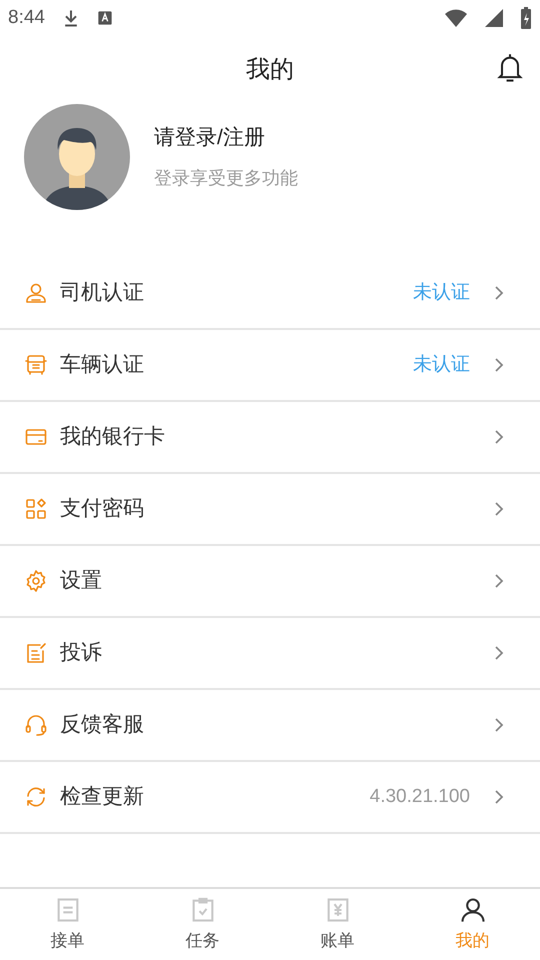 The height and width of the screenshot is (960, 540). What do you see at coordinates (36, 797) in the screenshot?
I see `refresh-icon` at bounding box center [36, 797].